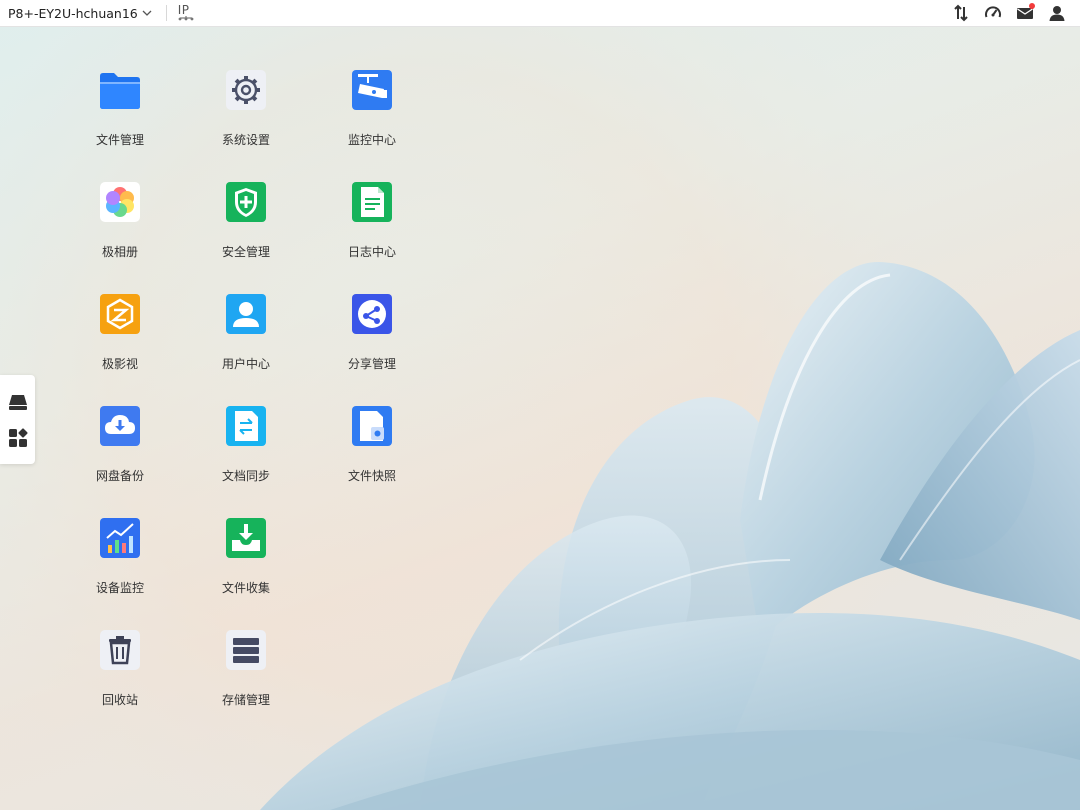 The image size is (1080, 810). What do you see at coordinates (245, 364) in the screenshot?
I see `app-label: 用户中心` at bounding box center [245, 364].